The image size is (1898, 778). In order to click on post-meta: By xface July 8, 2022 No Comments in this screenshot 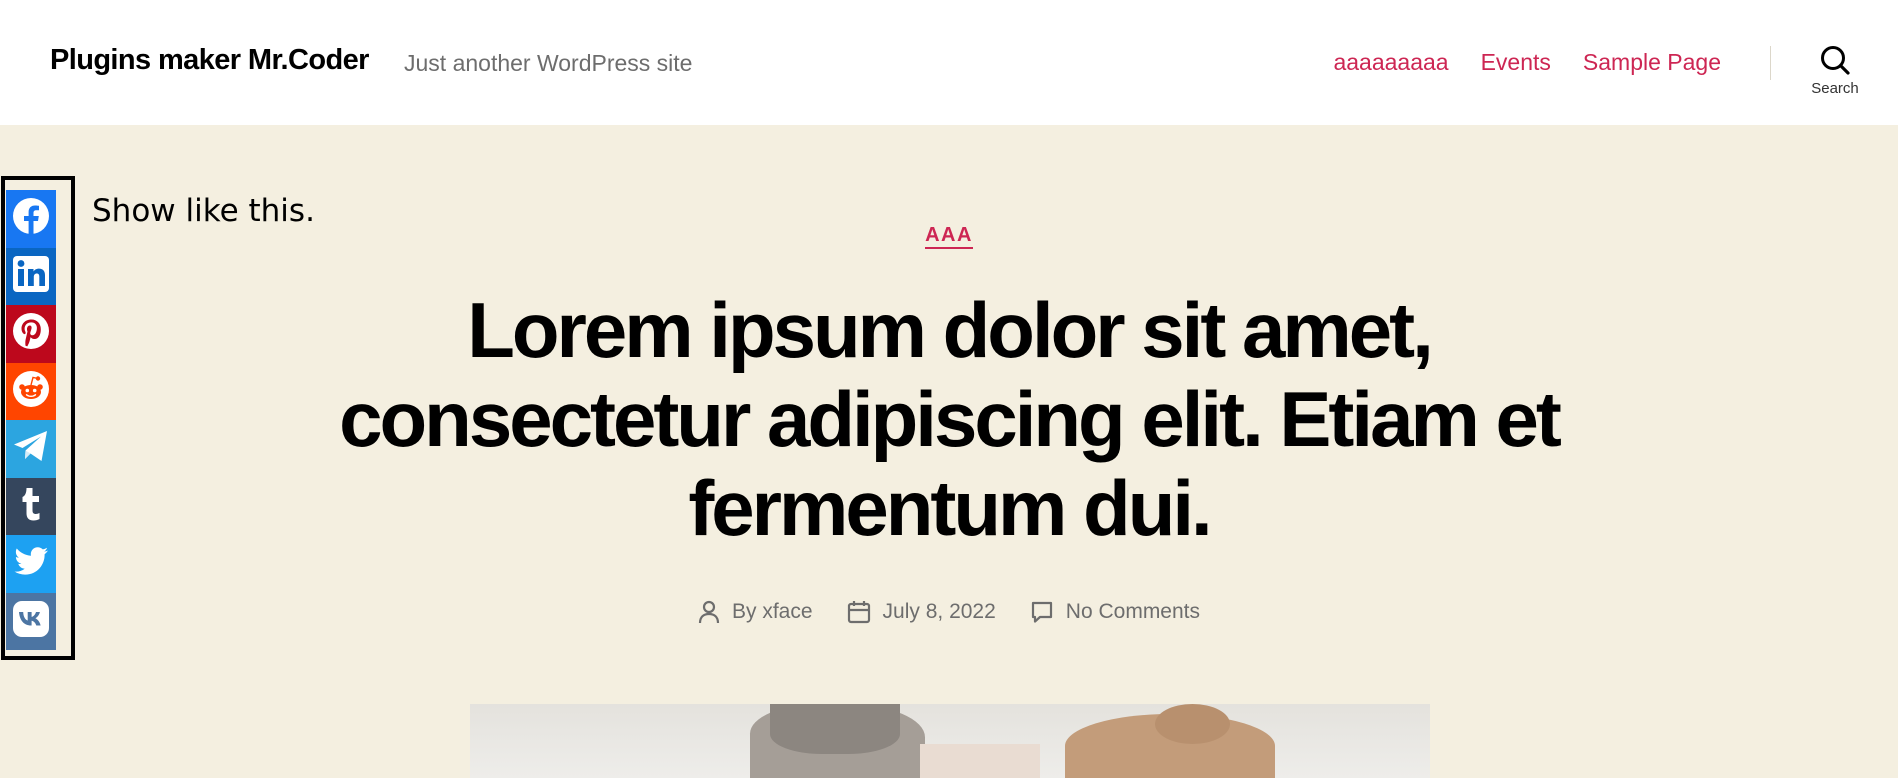, I will do `click(949, 612)`.